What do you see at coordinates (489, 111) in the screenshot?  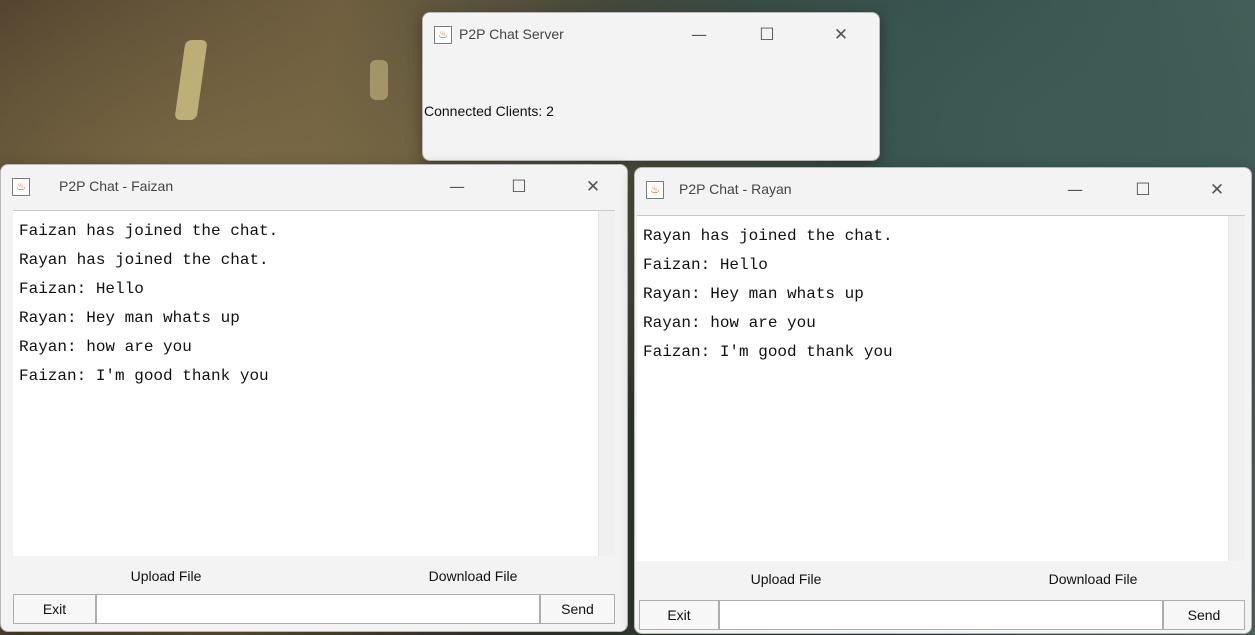 I see `connected-clients-label: Connected Clients: 2` at bounding box center [489, 111].